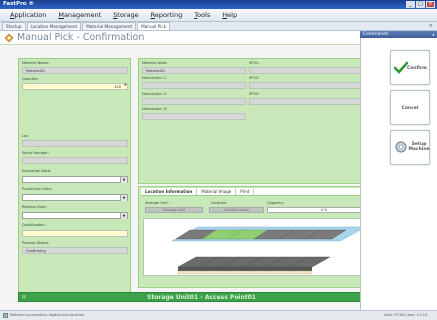  What do you see at coordinates (25, 136) in the screenshot?
I see `lot-label: Lot:` at bounding box center [25, 136].